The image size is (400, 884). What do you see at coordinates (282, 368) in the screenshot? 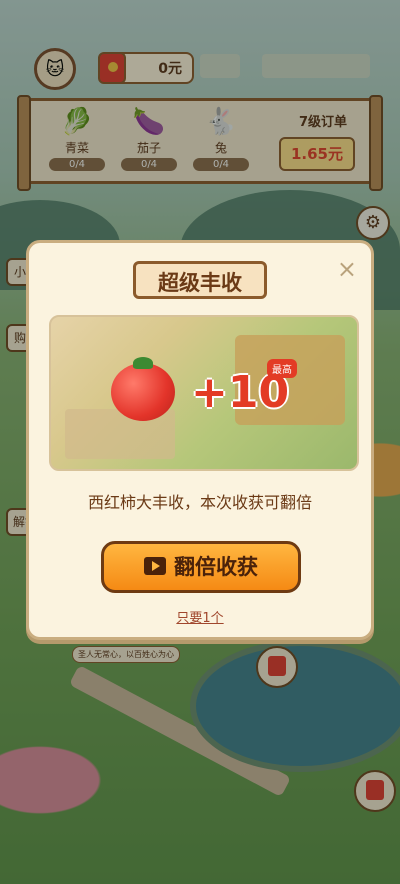
I see `max-badge: 最高` at bounding box center [282, 368].